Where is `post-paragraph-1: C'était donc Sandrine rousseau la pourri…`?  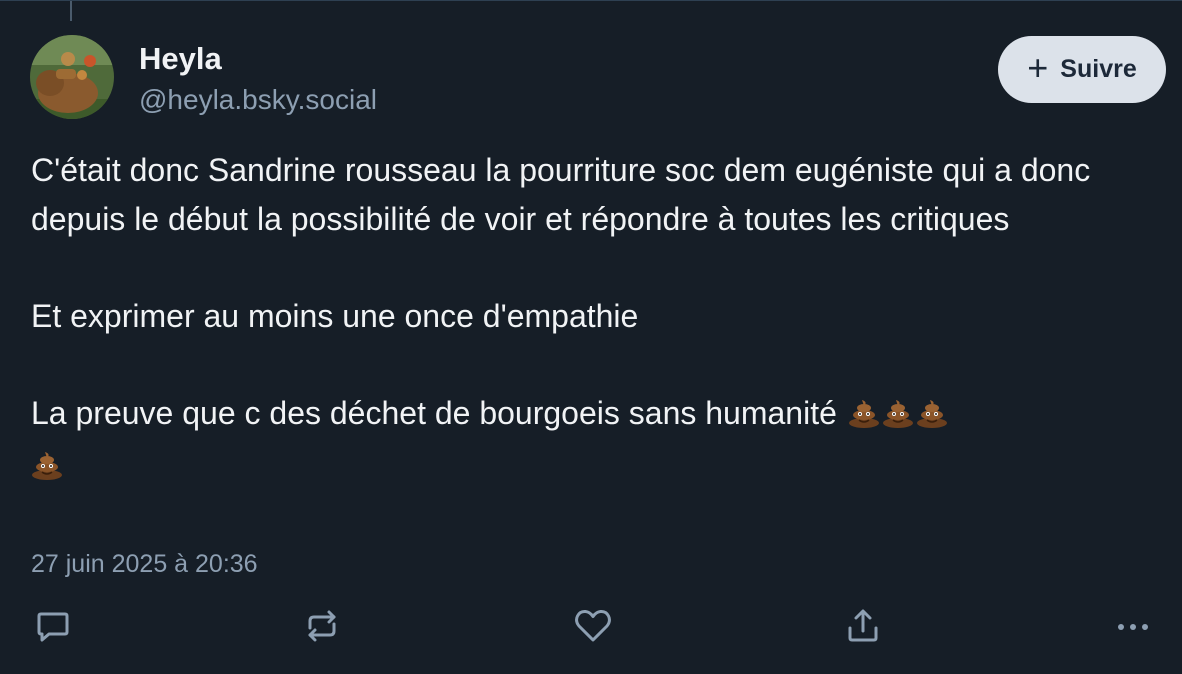
post-paragraph-1: C'était donc Sandrine rousseau la pourri… is located at coordinates (561, 194).